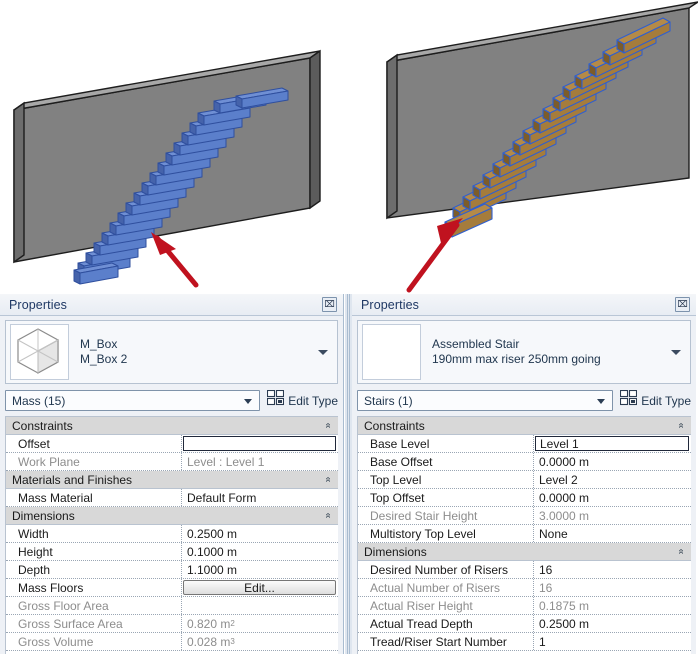 The height and width of the screenshot is (654, 698). Describe the element at coordinates (524, 642) in the screenshot. I see `parameter-row: Tread/Riser Start Number 1` at that location.